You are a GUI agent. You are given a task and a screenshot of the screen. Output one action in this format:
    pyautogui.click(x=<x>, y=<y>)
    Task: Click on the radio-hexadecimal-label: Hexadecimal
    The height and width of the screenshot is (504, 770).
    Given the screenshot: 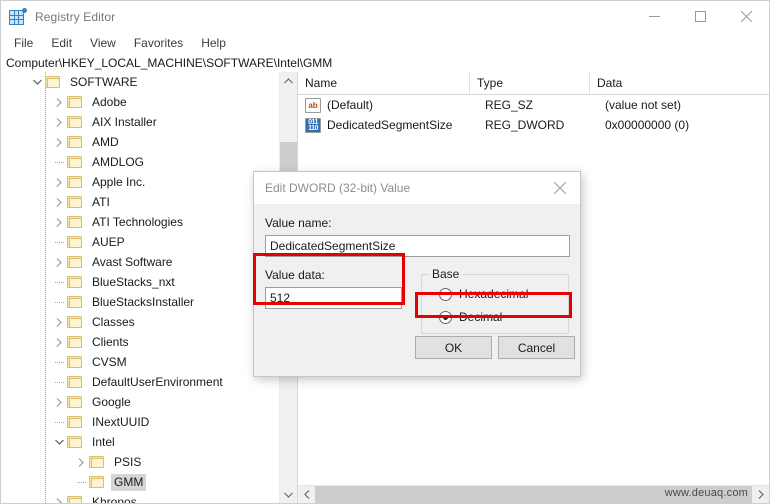 What is the action you would take?
    pyautogui.click(x=494, y=294)
    